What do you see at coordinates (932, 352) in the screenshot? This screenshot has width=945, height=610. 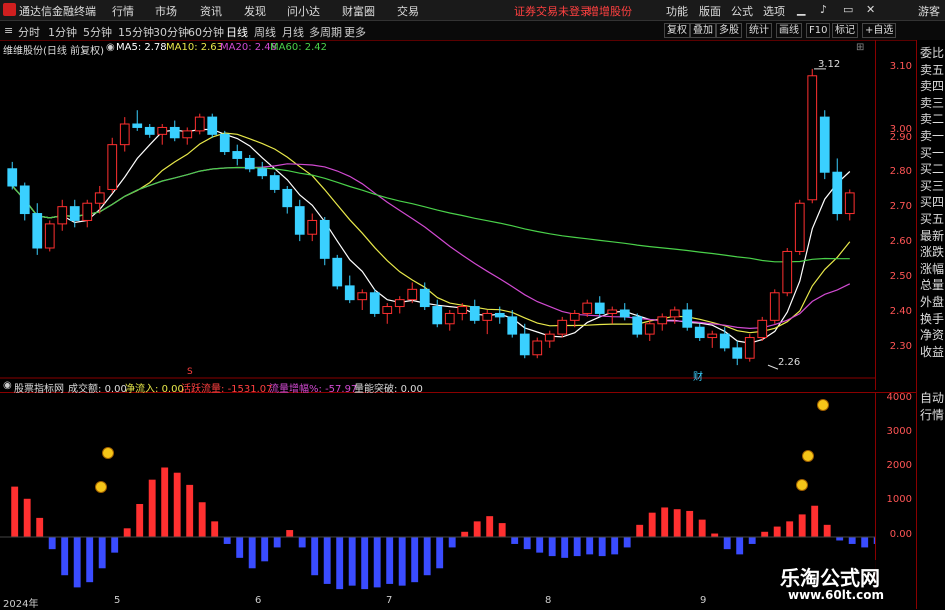 I see `side-item: 收益` at bounding box center [932, 352].